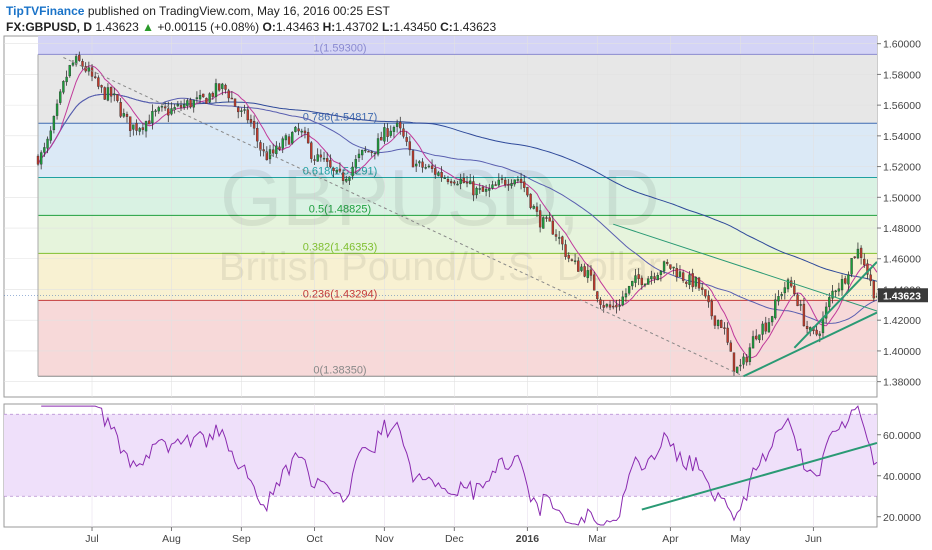 This screenshot has width=932, height=550. I want to click on fib-label-0: 1(1.59300), so click(339, 48).